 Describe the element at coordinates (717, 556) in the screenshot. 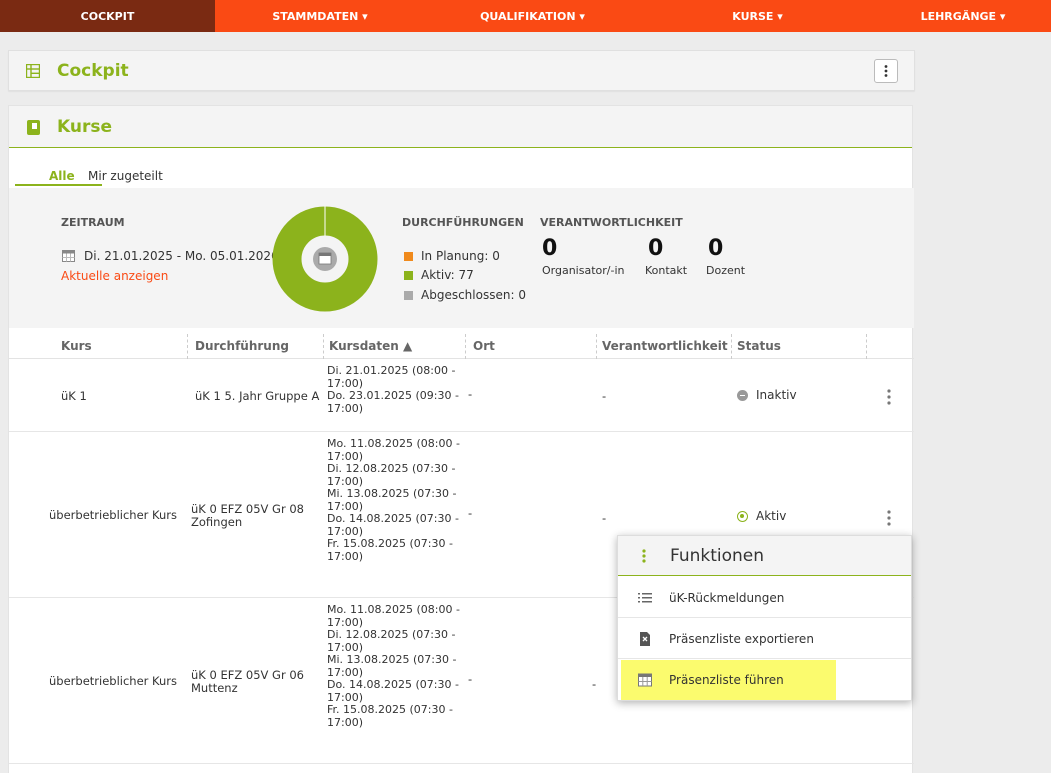

I see `popup-title: Funktionen` at that location.